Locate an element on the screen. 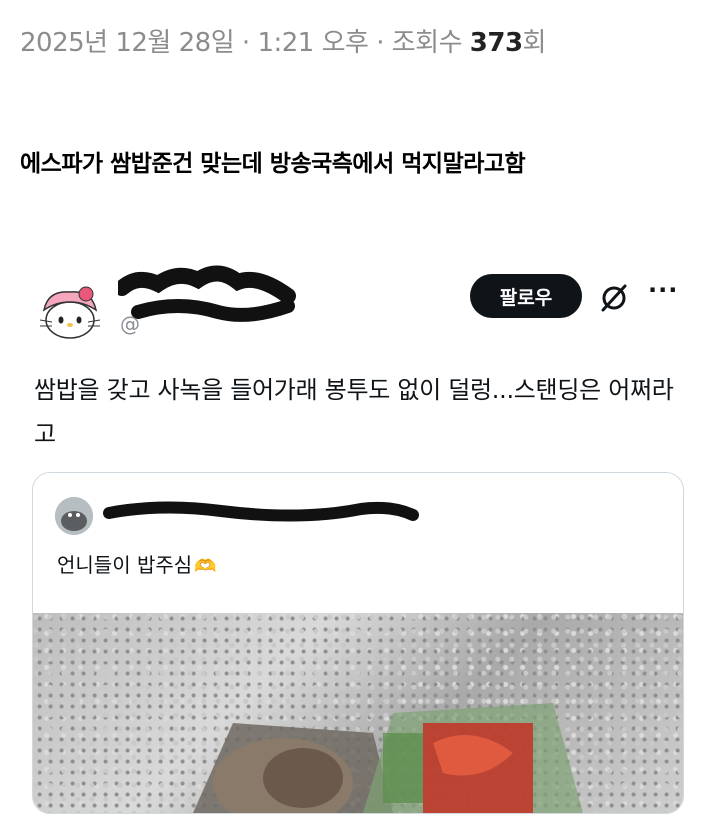 The image size is (714, 814). tweet-text: 쌈밥을 갖고 사녹을 들어가래 봉투도 없이 덜렁...스탠딩은 어쩌라고 is located at coordinates (354, 412).